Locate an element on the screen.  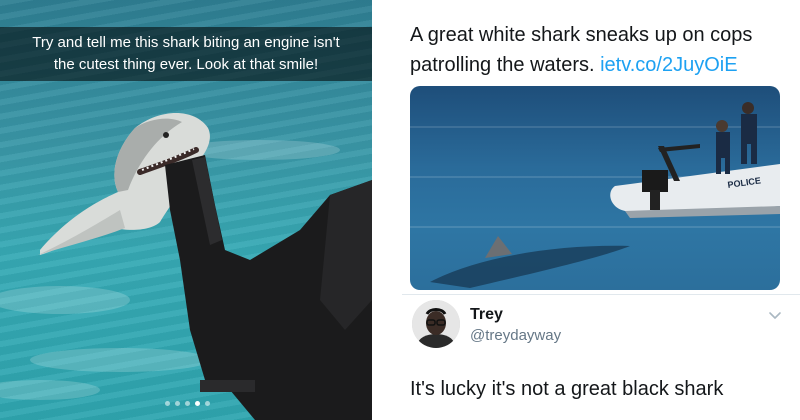
page-dot-active is located at coordinates (197, 403).